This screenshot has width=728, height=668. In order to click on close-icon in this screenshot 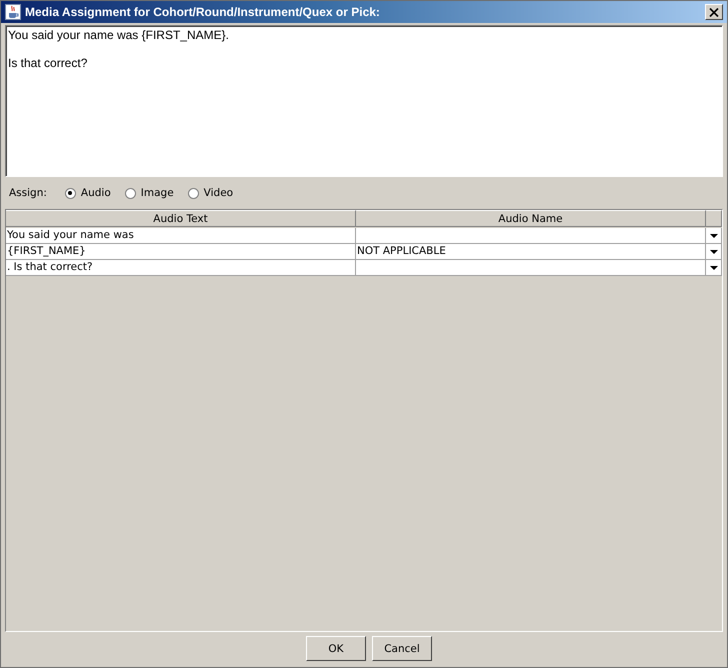, I will do `click(714, 12)`.